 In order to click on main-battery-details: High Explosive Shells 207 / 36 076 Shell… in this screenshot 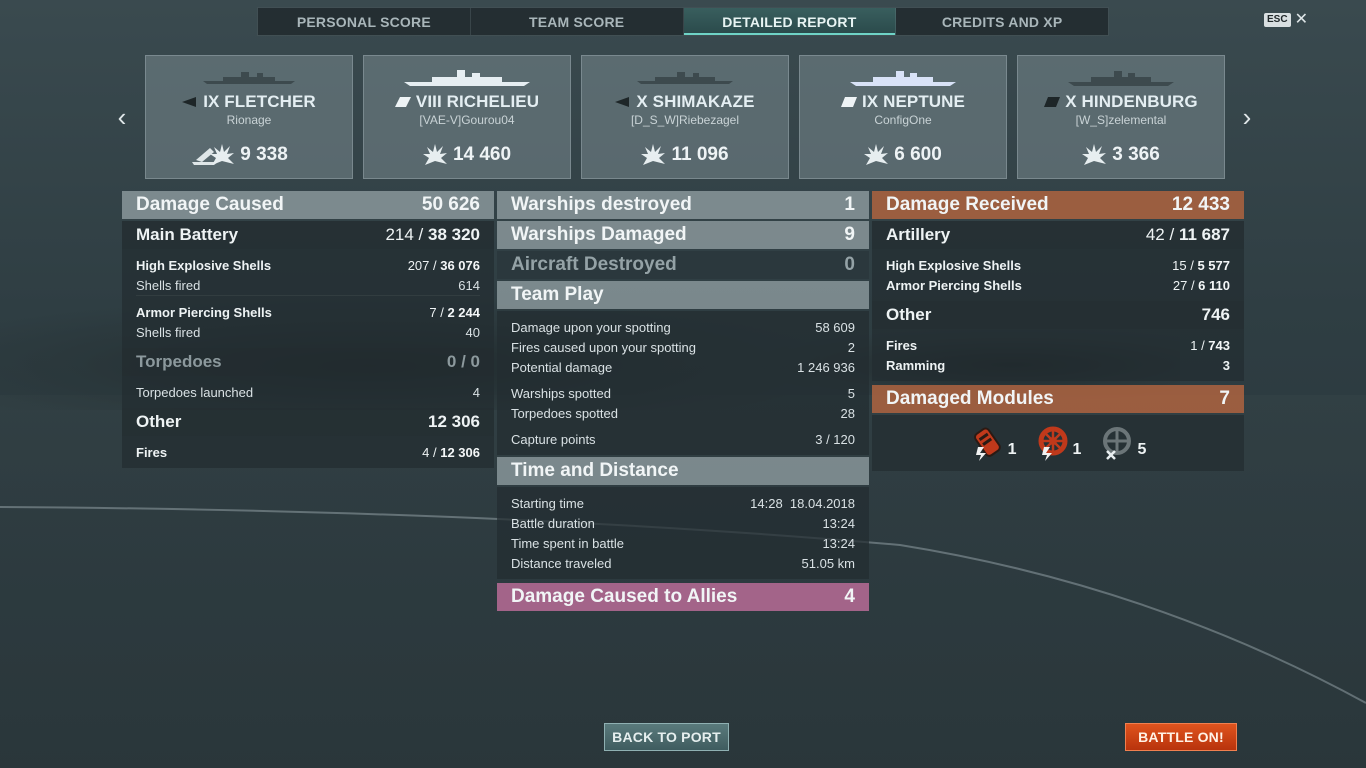, I will do `click(308, 298)`.